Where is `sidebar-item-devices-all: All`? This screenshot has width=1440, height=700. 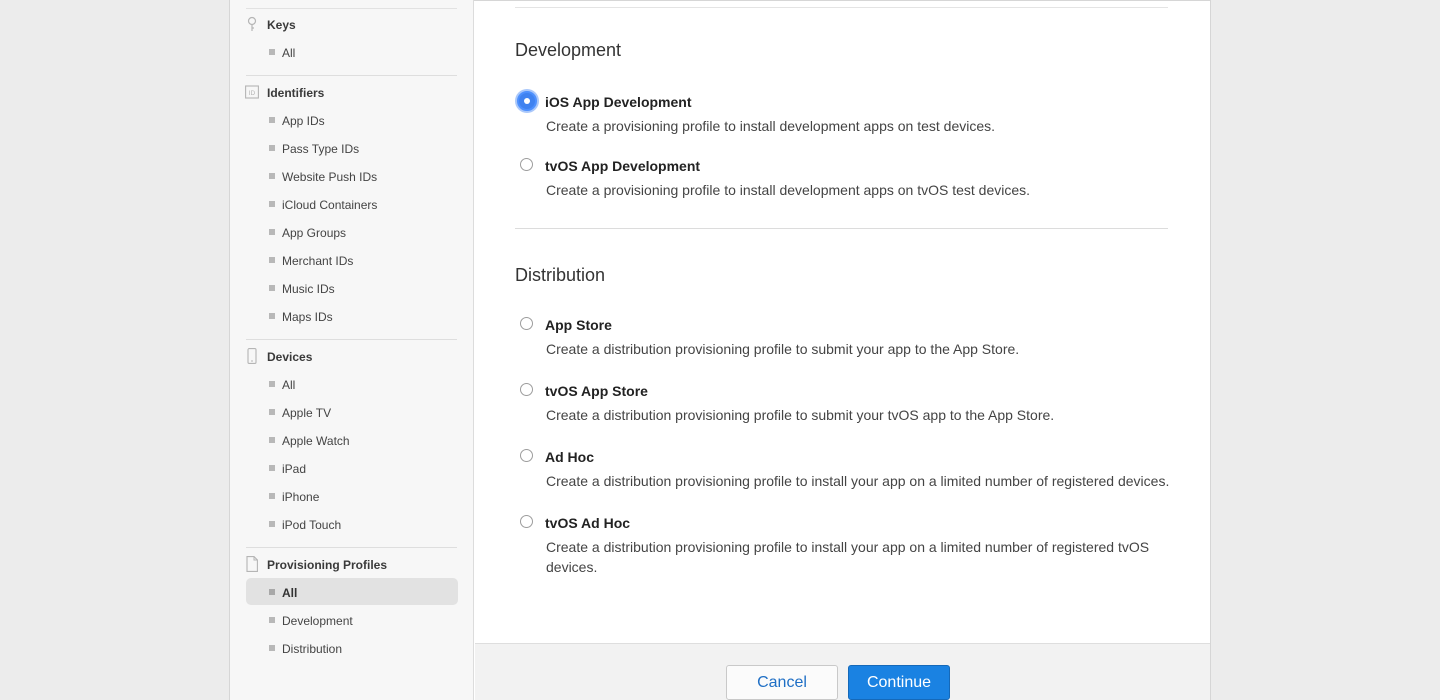 sidebar-item-devices-all: All is located at coordinates (352, 384).